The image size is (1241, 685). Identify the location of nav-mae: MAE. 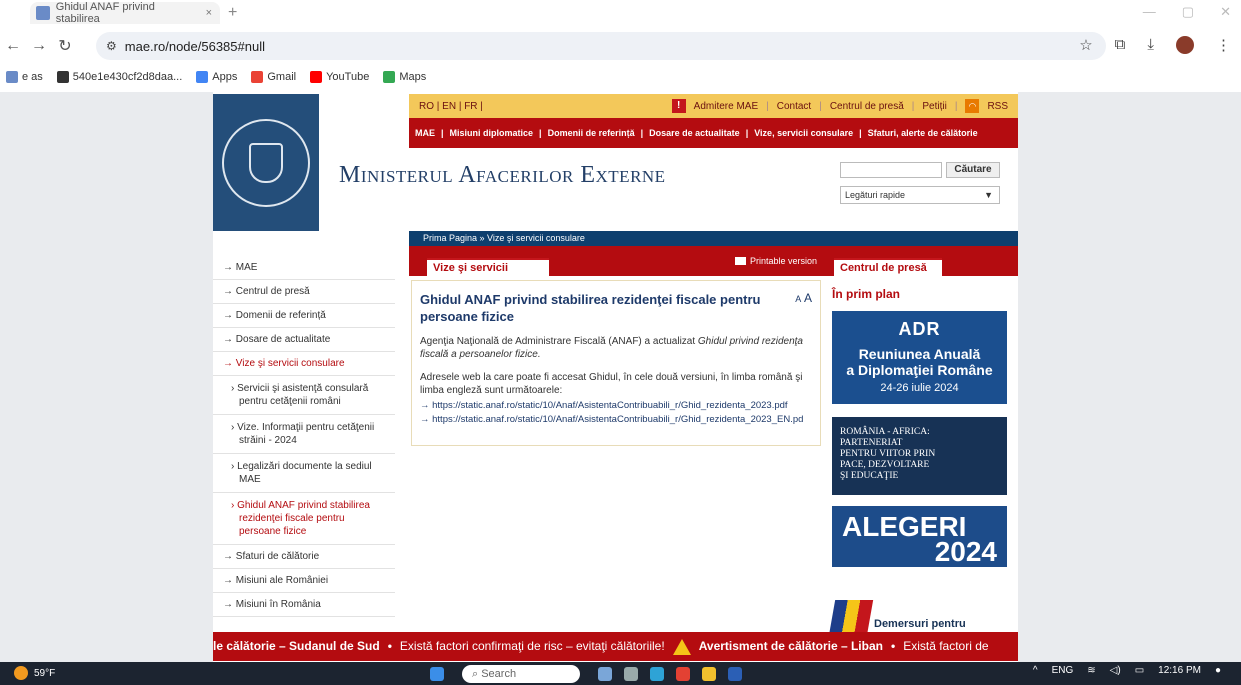
(425, 133).